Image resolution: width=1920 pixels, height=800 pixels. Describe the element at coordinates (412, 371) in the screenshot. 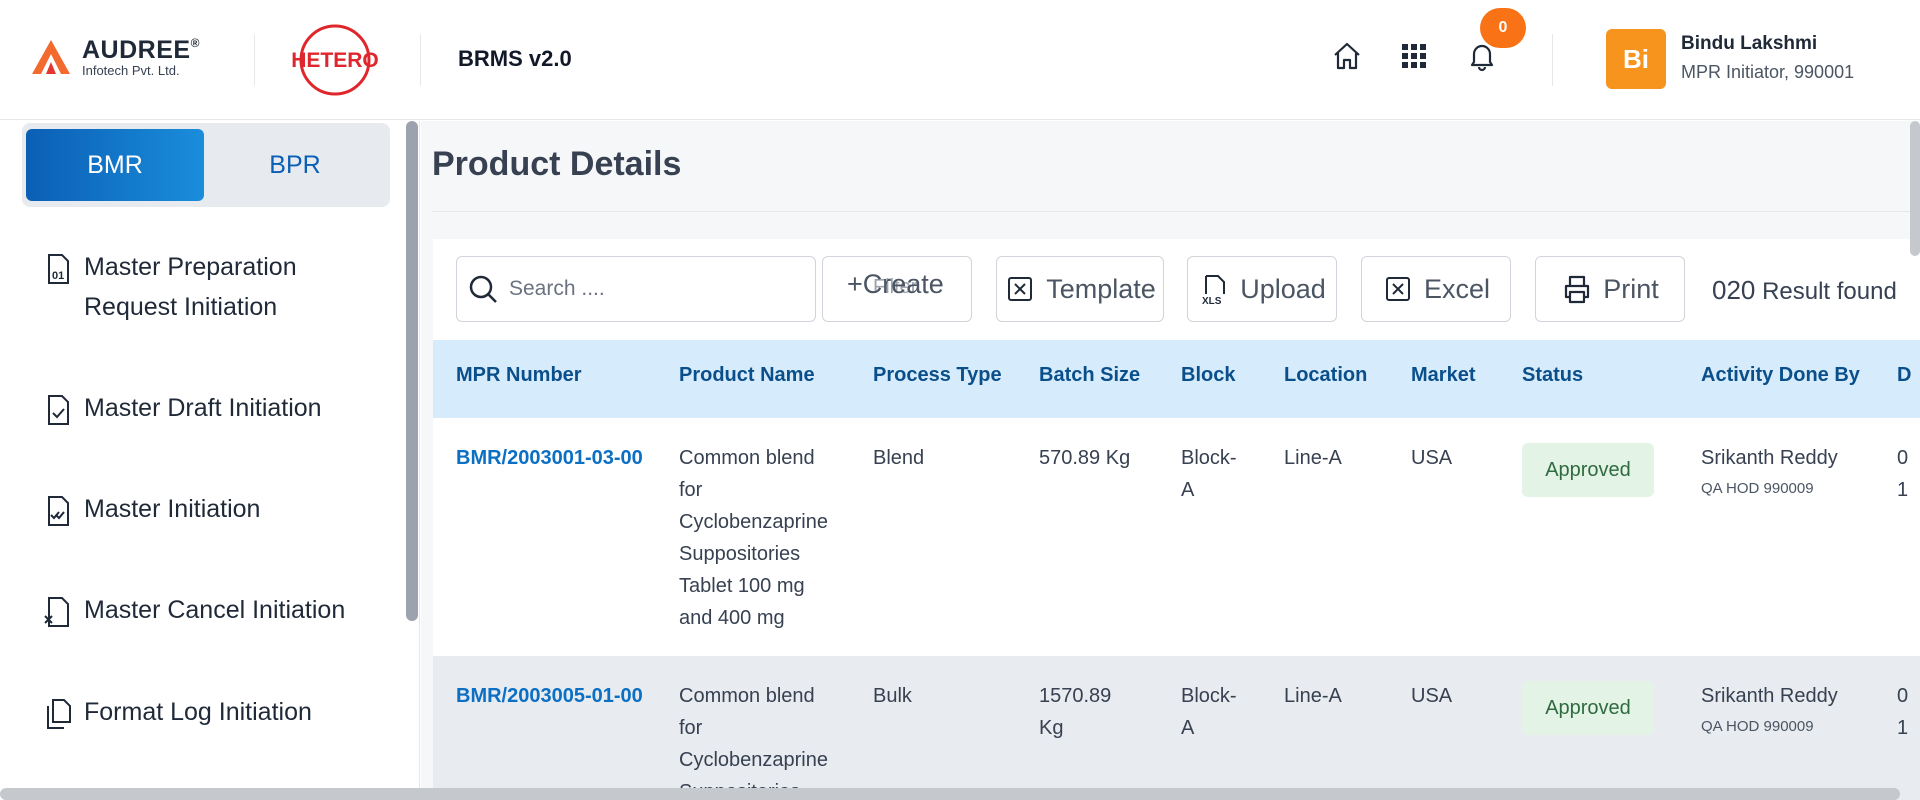

I see `sidebar-scrollbar` at that location.